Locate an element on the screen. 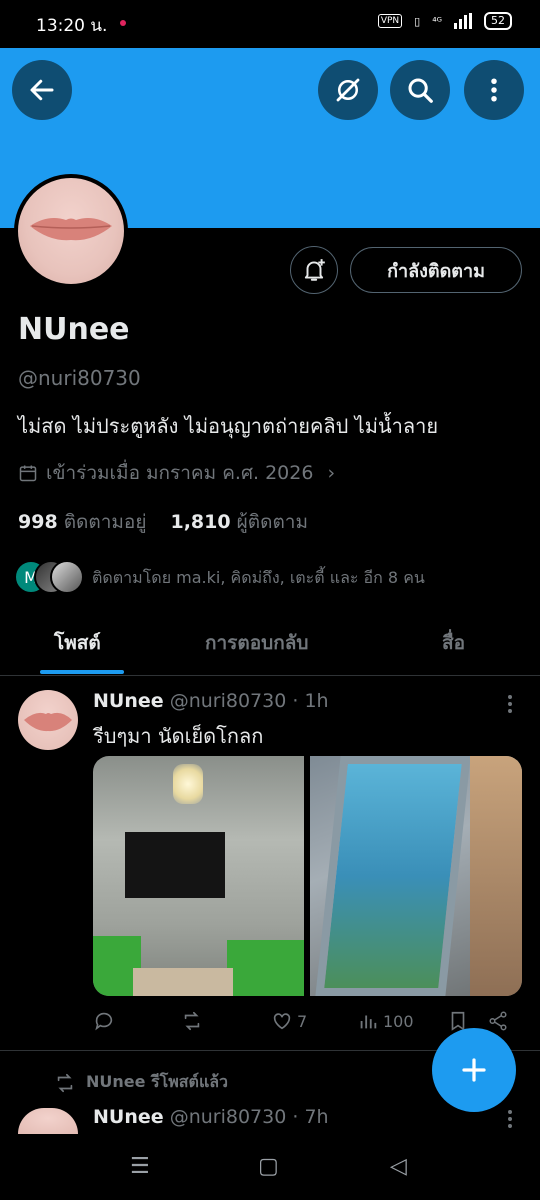  profile-avatar is located at coordinates (71, 231).